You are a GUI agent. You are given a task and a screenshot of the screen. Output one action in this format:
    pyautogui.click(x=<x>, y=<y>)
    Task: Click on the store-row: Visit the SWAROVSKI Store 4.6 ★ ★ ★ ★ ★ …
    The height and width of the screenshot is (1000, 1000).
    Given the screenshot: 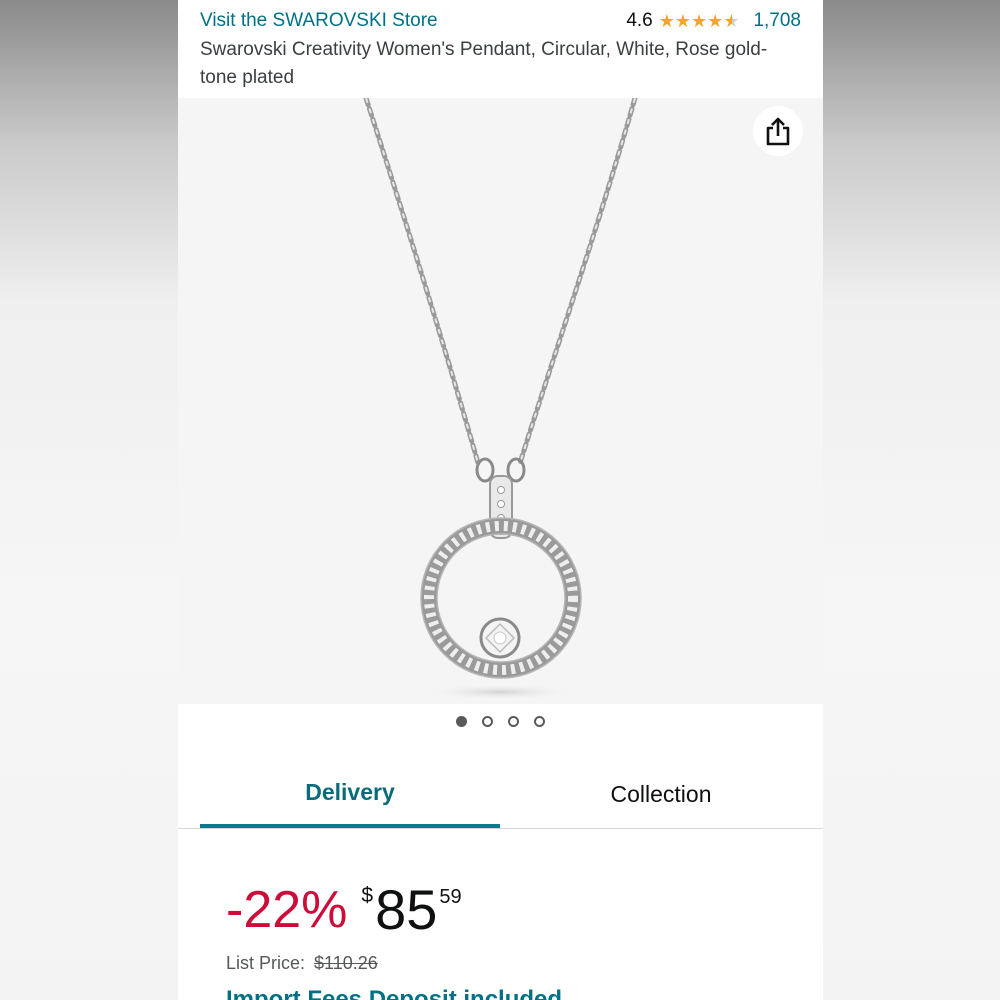 What is the action you would take?
    pyautogui.click(x=500, y=22)
    